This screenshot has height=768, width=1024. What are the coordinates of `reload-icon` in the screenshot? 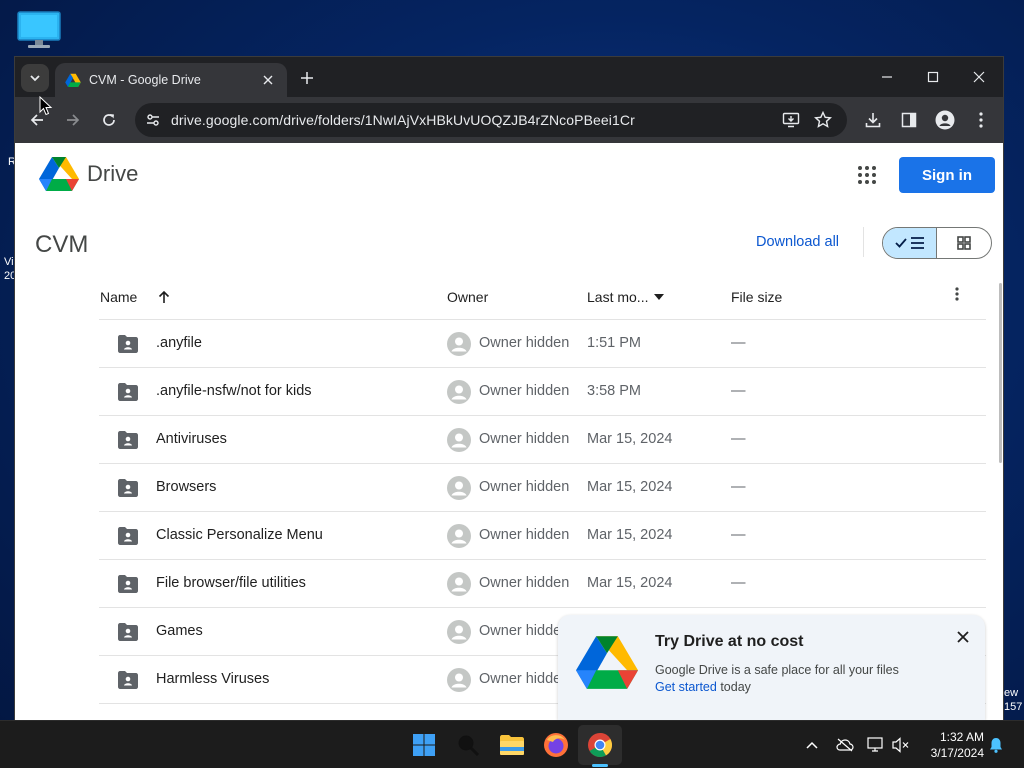 It's located at (109, 120).